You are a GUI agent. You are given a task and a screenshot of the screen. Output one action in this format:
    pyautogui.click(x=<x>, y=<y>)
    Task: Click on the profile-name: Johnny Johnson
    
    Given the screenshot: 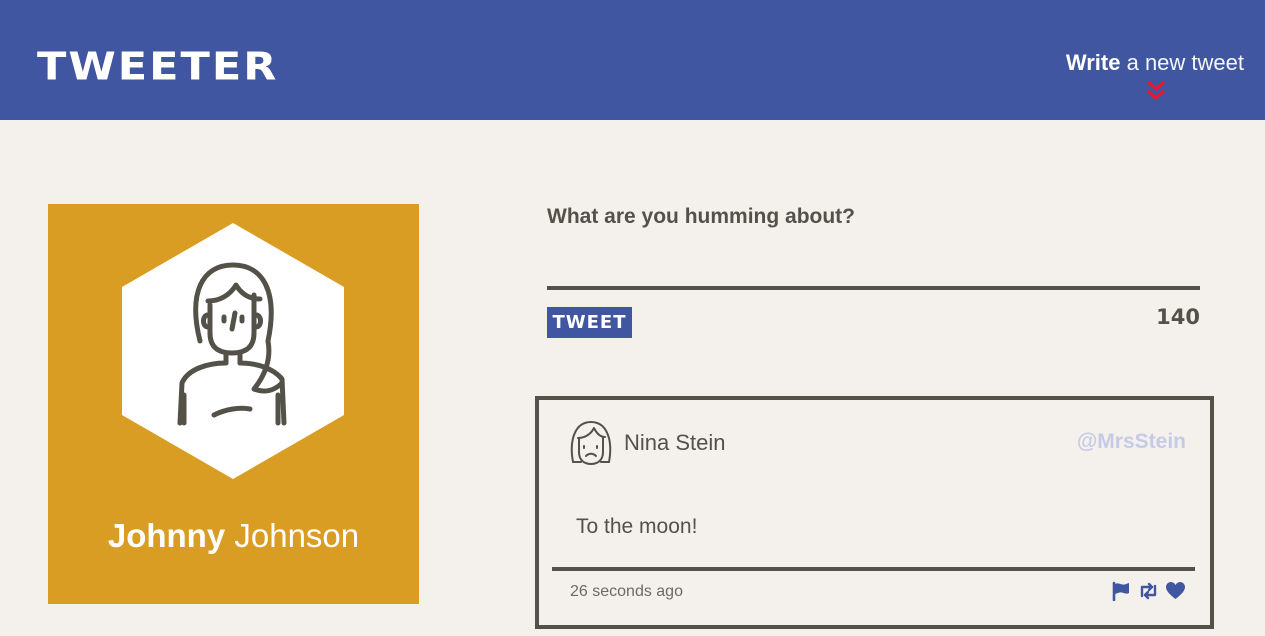 What is the action you would take?
    pyautogui.click(x=233, y=536)
    